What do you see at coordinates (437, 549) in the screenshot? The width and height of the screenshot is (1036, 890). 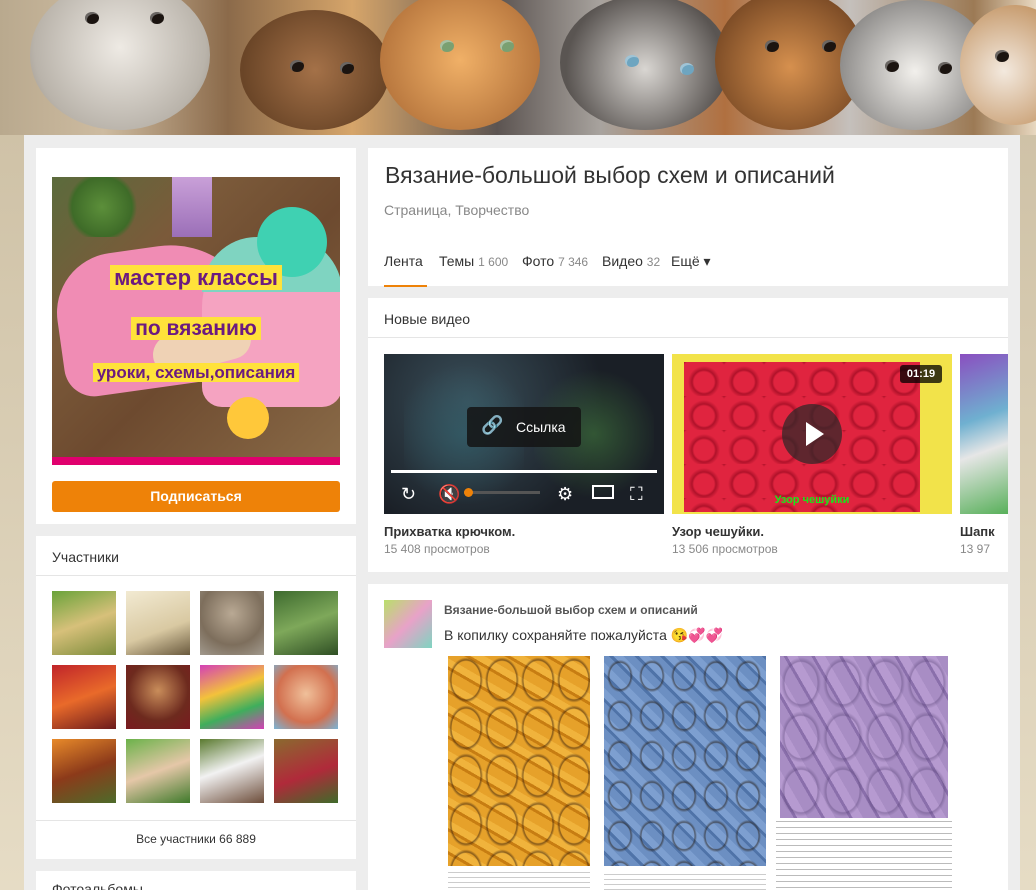 I see `video-views: 15 408 просмотров` at bounding box center [437, 549].